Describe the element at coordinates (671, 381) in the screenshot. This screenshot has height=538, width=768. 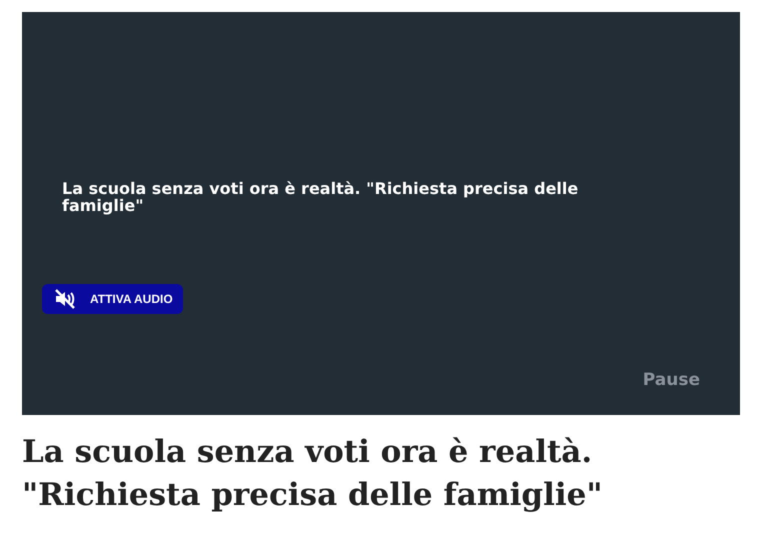
I see `pause-label: Pause` at that location.